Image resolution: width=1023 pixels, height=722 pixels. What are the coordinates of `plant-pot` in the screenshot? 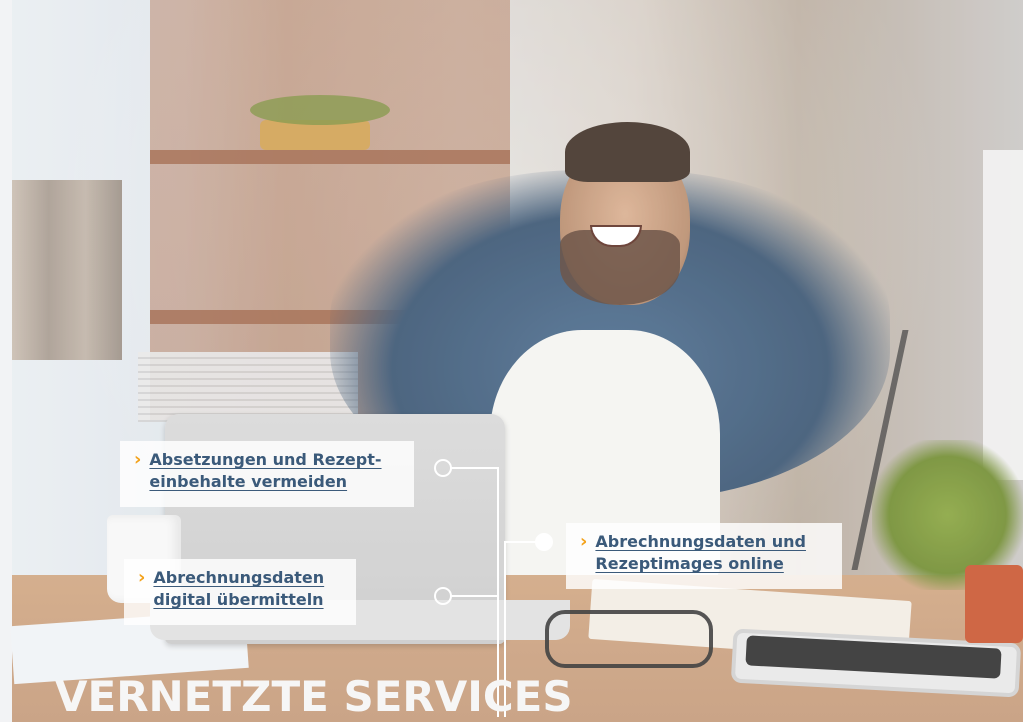 It's located at (994, 604).